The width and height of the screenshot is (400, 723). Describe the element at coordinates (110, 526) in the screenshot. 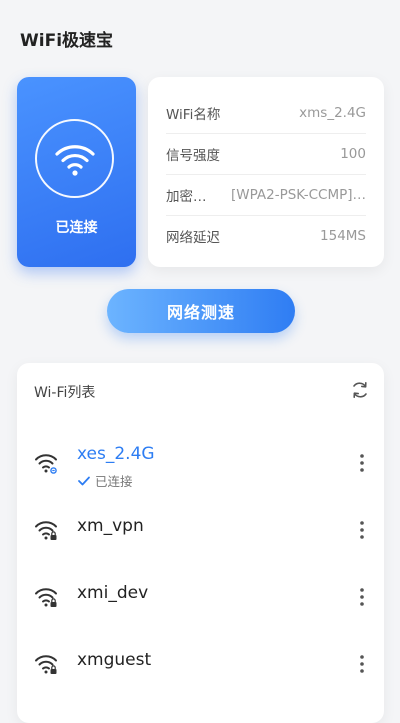

I see `wifi-name: xm_vpn` at that location.